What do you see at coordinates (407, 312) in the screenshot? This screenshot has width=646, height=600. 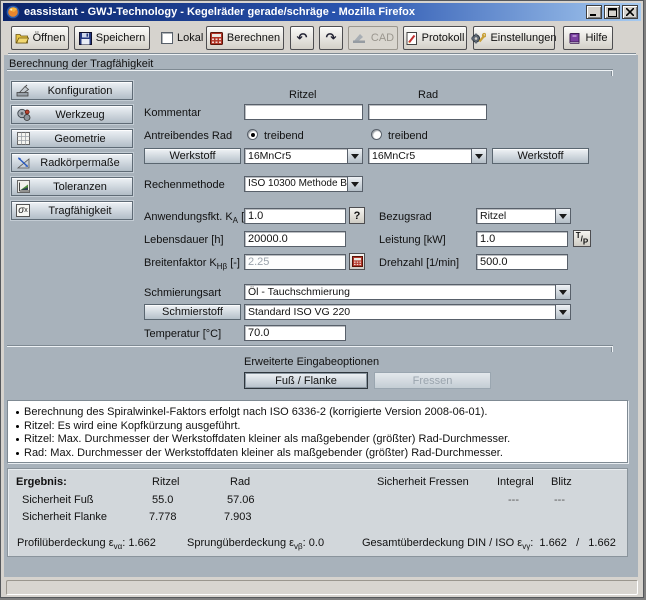 I see `schmierstoff-select: Standard ISO VG 220` at bounding box center [407, 312].